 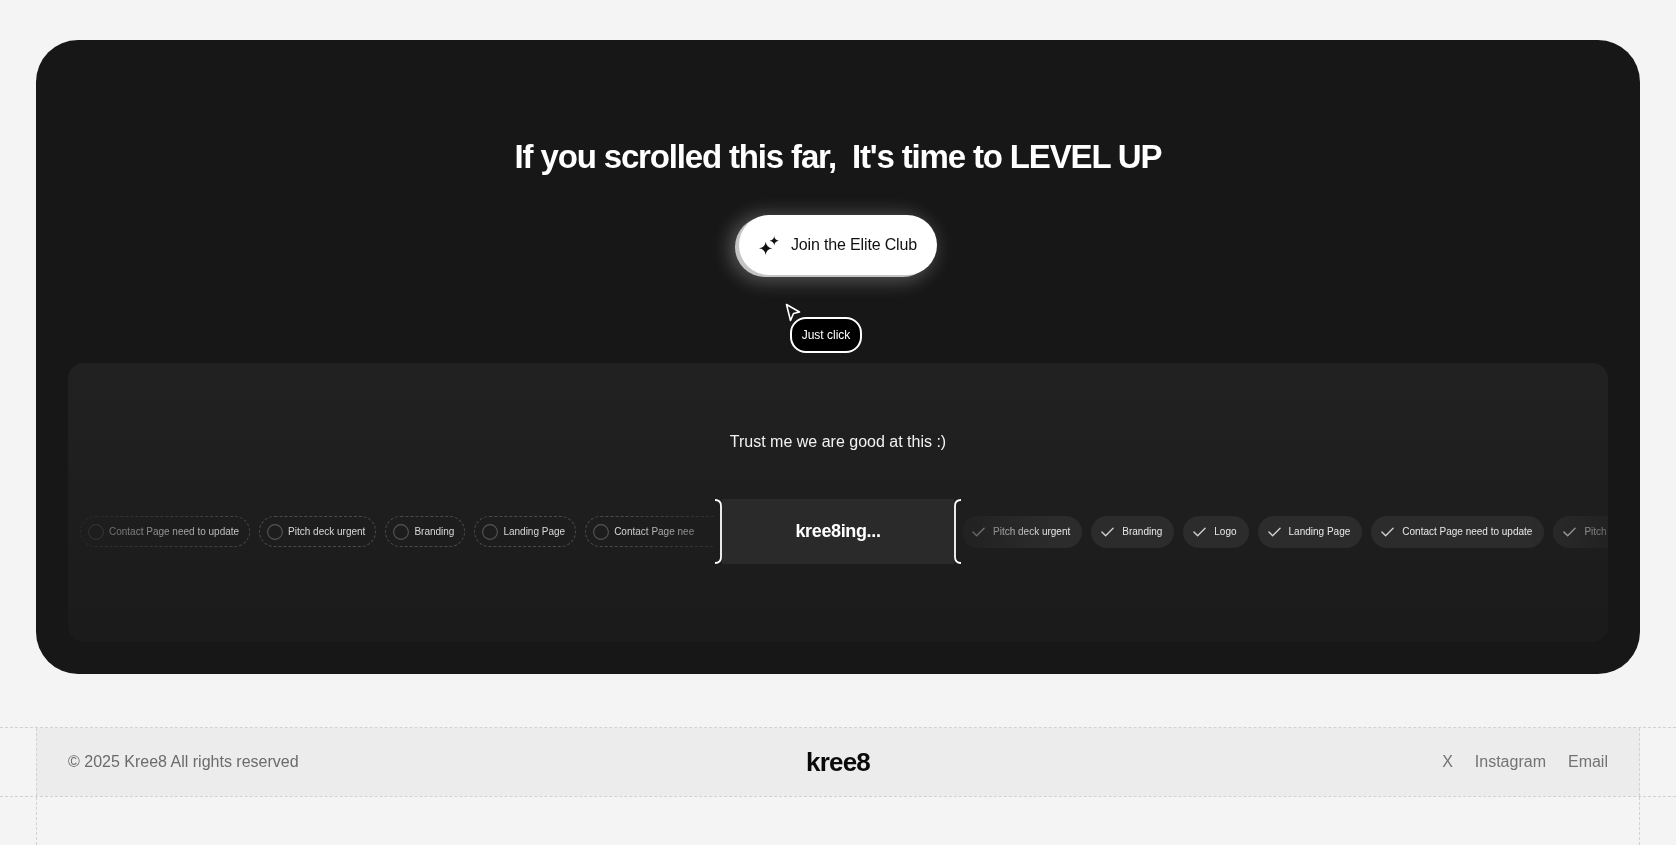 I want to click on sparkle-icon, so click(x=769, y=245).